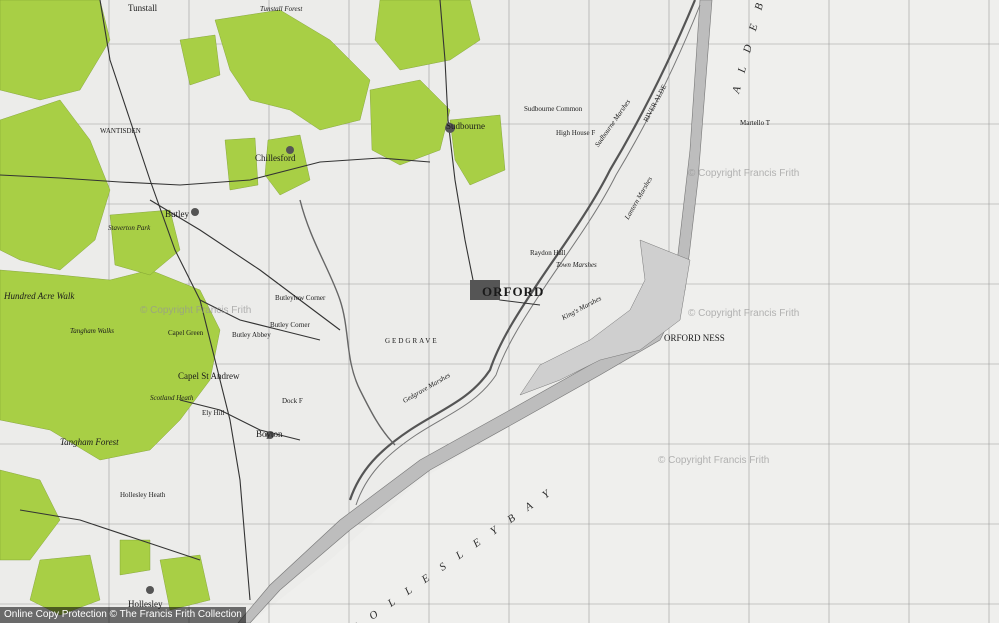 Image resolution: width=999 pixels, height=623 pixels. What do you see at coordinates (281, 9) in the screenshot?
I see `label-tunstall-forest: Tunstall Forest` at bounding box center [281, 9].